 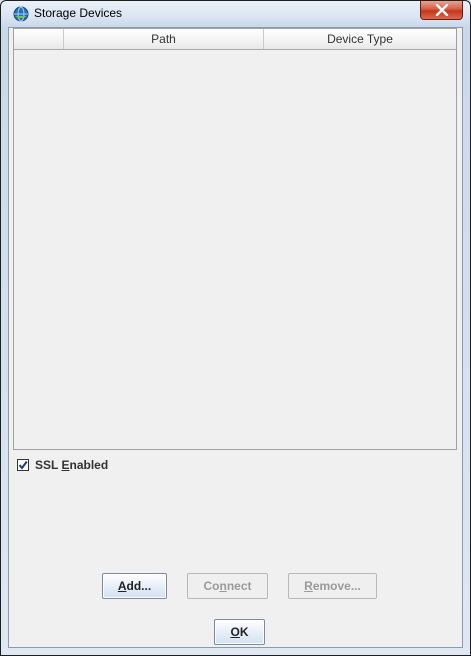 What do you see at coordinates (239, 632) in the screenshot?
I see `ok-button: OK` at bounding box center [239, 632].